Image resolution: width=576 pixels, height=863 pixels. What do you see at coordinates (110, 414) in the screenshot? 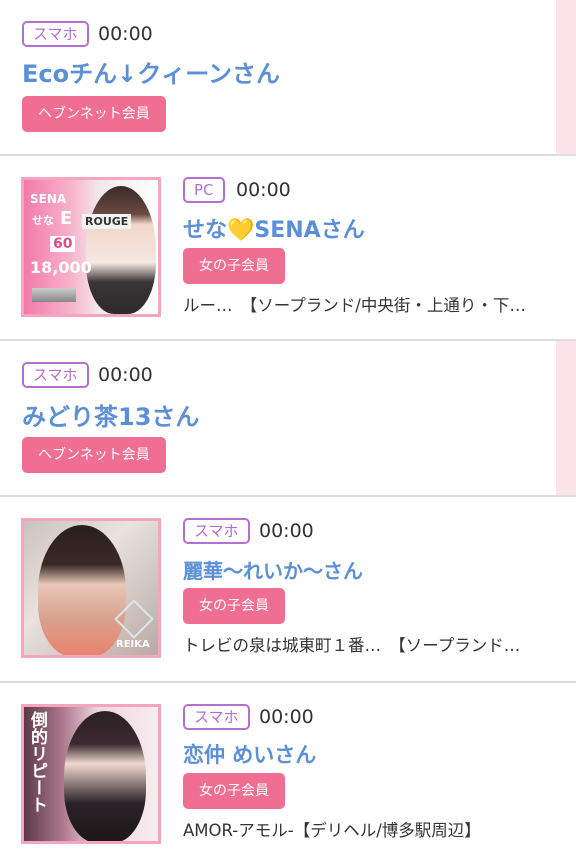
I see `user-name-link: みどり茶13さん` at bounding box center [110, 414].